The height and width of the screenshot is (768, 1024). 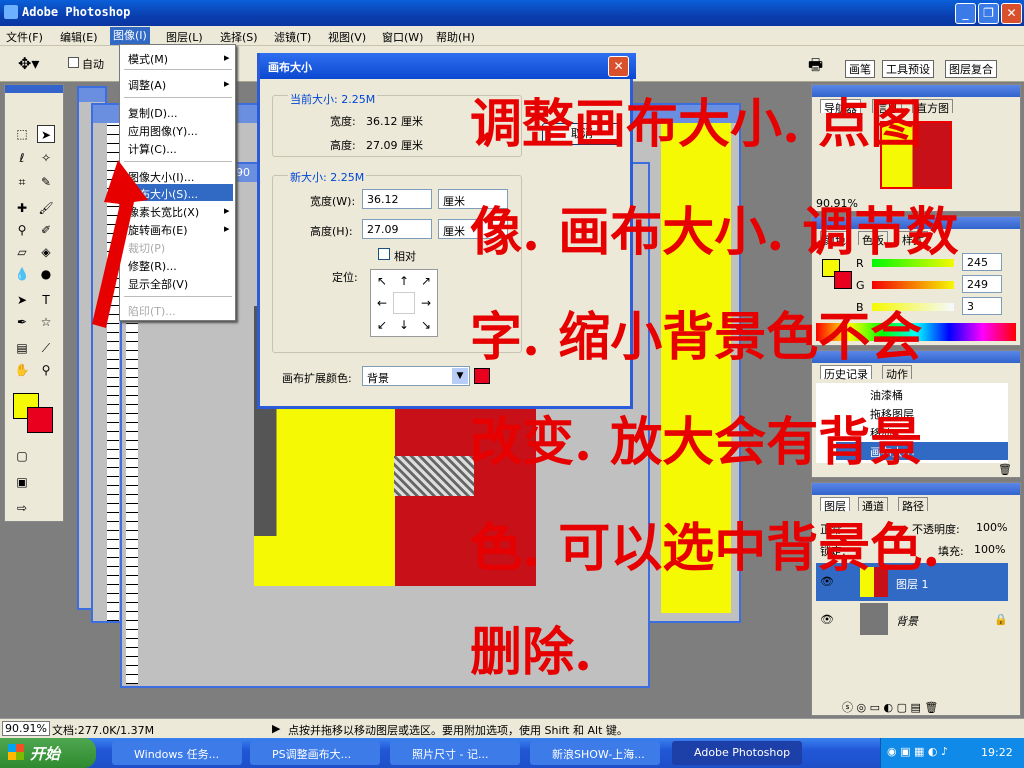 I want to click on status-document-size: 文档:277.0K/1.37M, so click(x=103, y=730).